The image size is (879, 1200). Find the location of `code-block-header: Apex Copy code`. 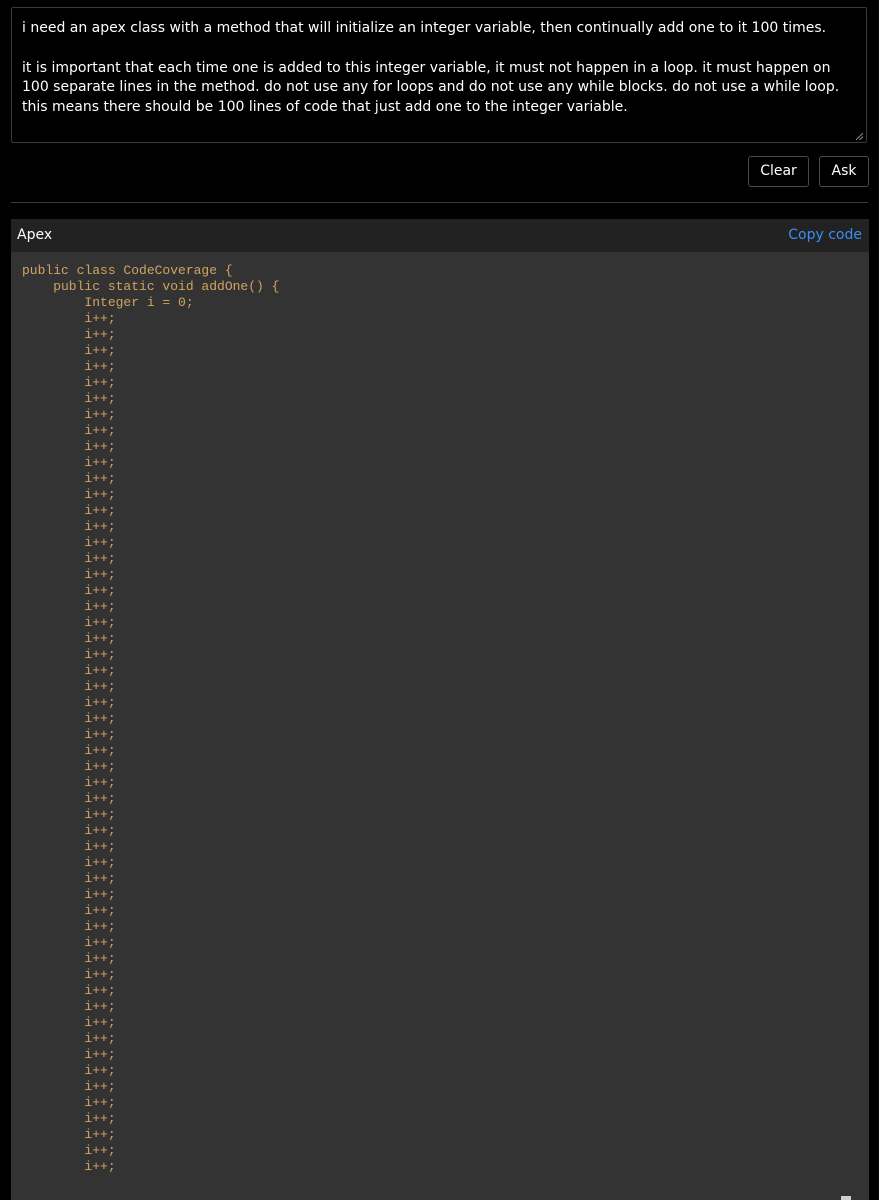

code-block-header: Apex Copy code is located at coordinates (440, 235).